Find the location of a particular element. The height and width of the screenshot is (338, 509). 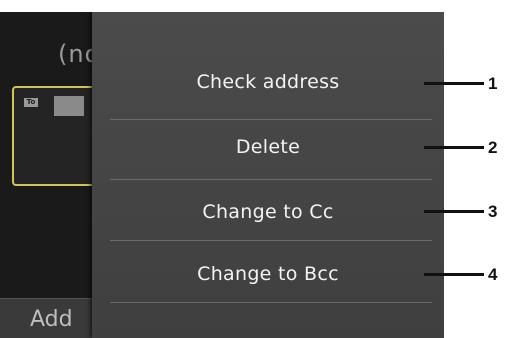

callout-number-2: 2 is located at coordinates (493, 147).